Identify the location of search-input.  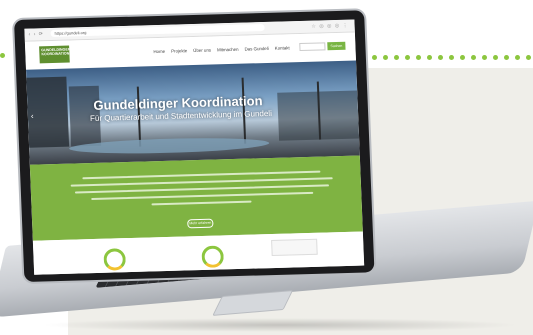
(312, 47).